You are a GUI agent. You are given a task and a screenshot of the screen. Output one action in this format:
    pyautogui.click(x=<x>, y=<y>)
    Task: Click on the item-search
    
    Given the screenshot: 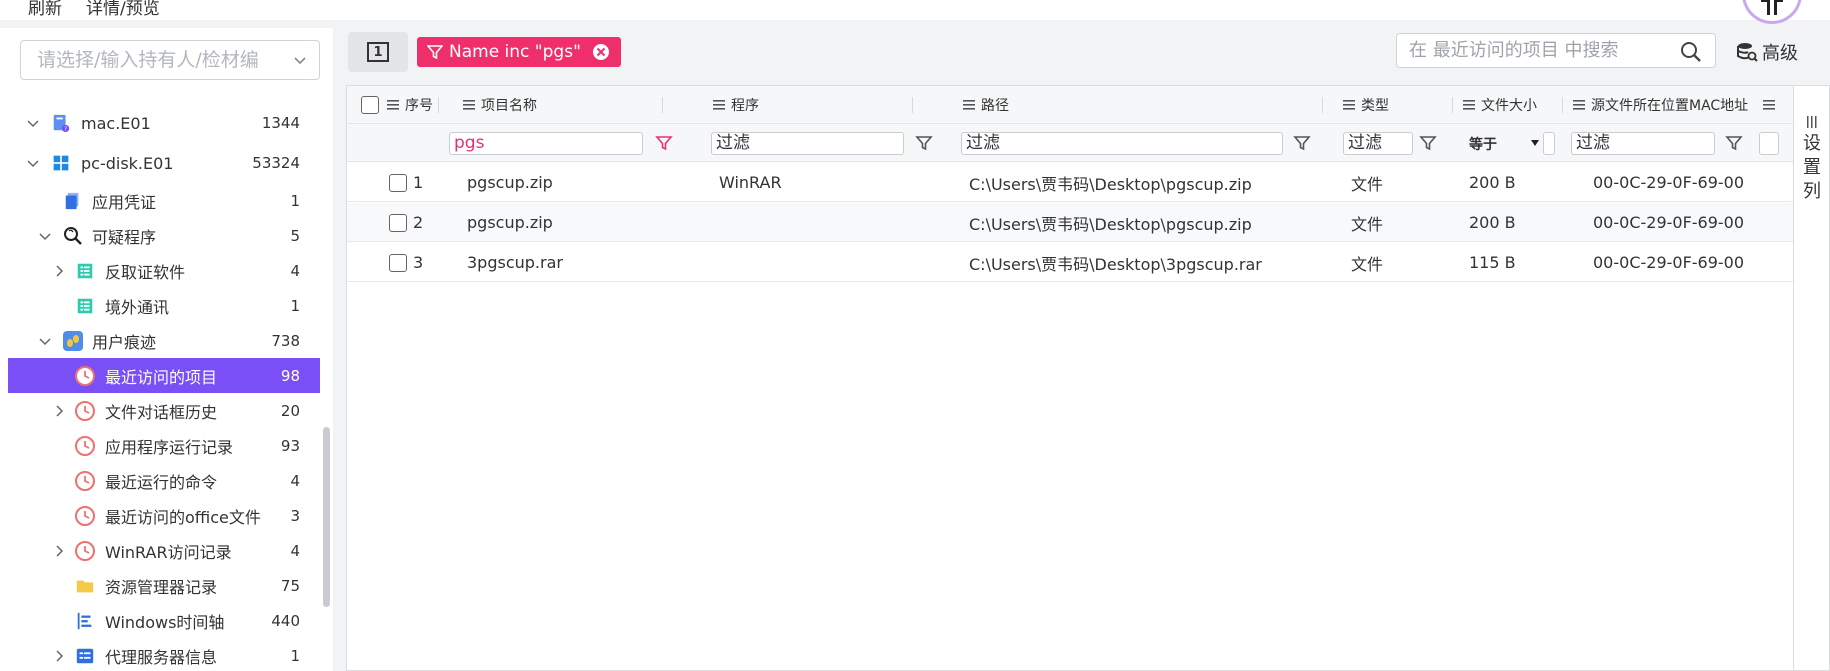 What is the action you would take?
    pyautogui.click(x=1556, y=50)
    